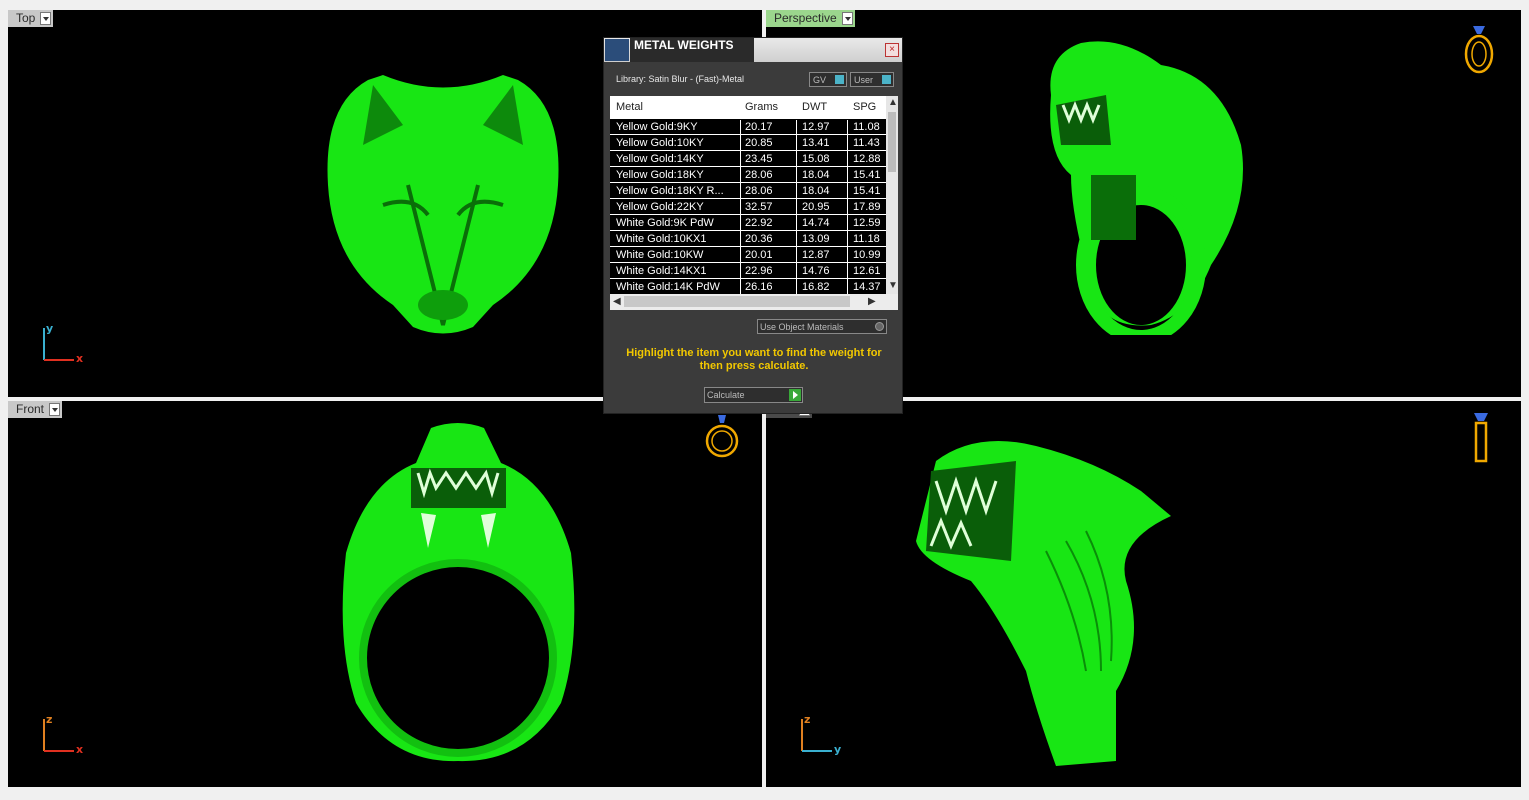  I want to click on cell-metal: Yellow Gold:10KY, so click(660, 143).